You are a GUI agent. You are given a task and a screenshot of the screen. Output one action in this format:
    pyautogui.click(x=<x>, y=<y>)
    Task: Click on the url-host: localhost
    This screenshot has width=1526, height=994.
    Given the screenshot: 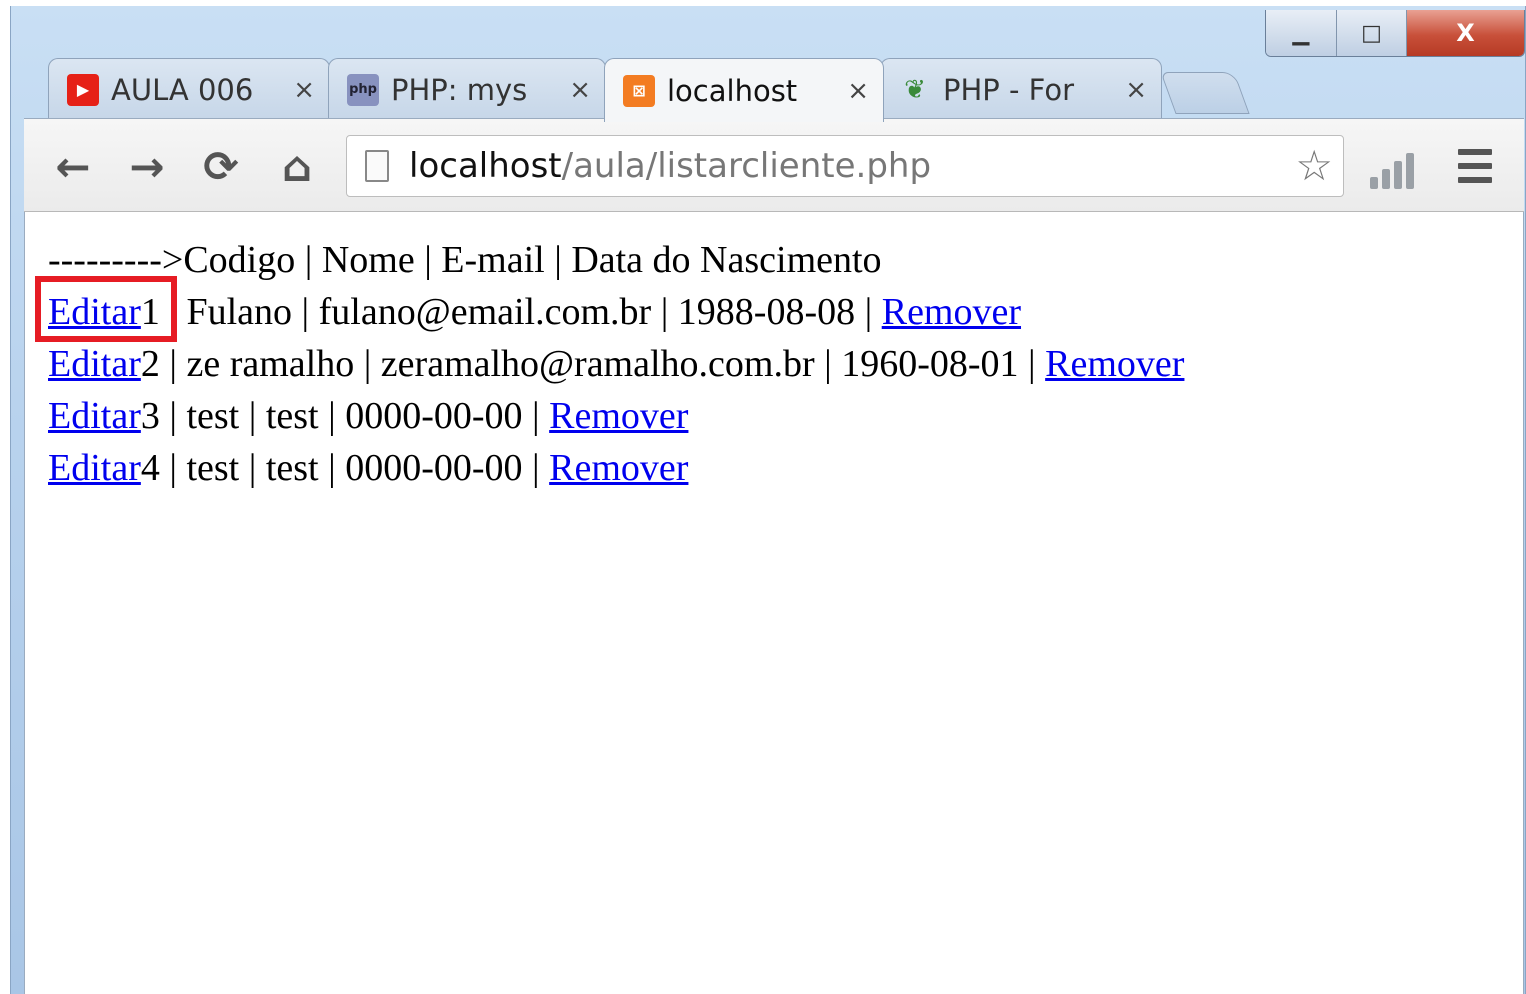 What is the action you would take?
    pyautogui.click(x=485, y=166)
    